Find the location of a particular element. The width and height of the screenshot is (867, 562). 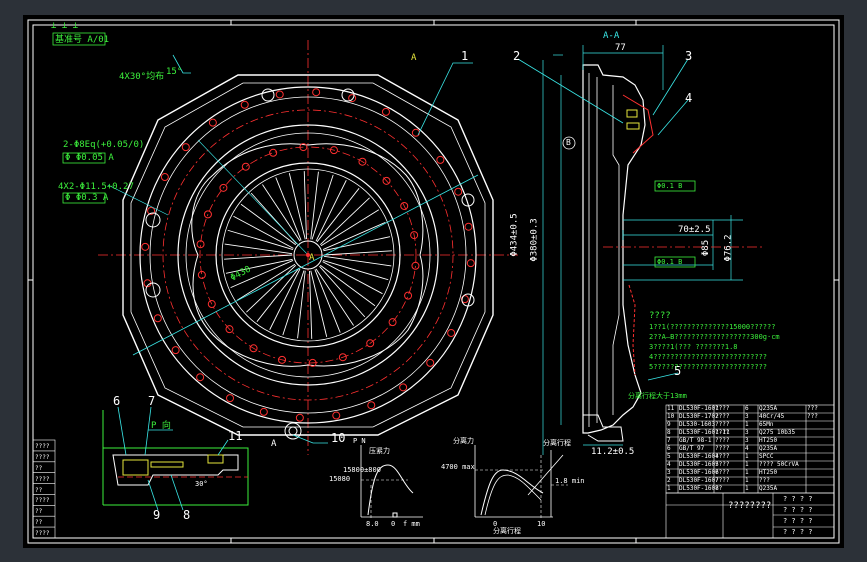

table-cell: 5 is located at coordinates (669, 456).